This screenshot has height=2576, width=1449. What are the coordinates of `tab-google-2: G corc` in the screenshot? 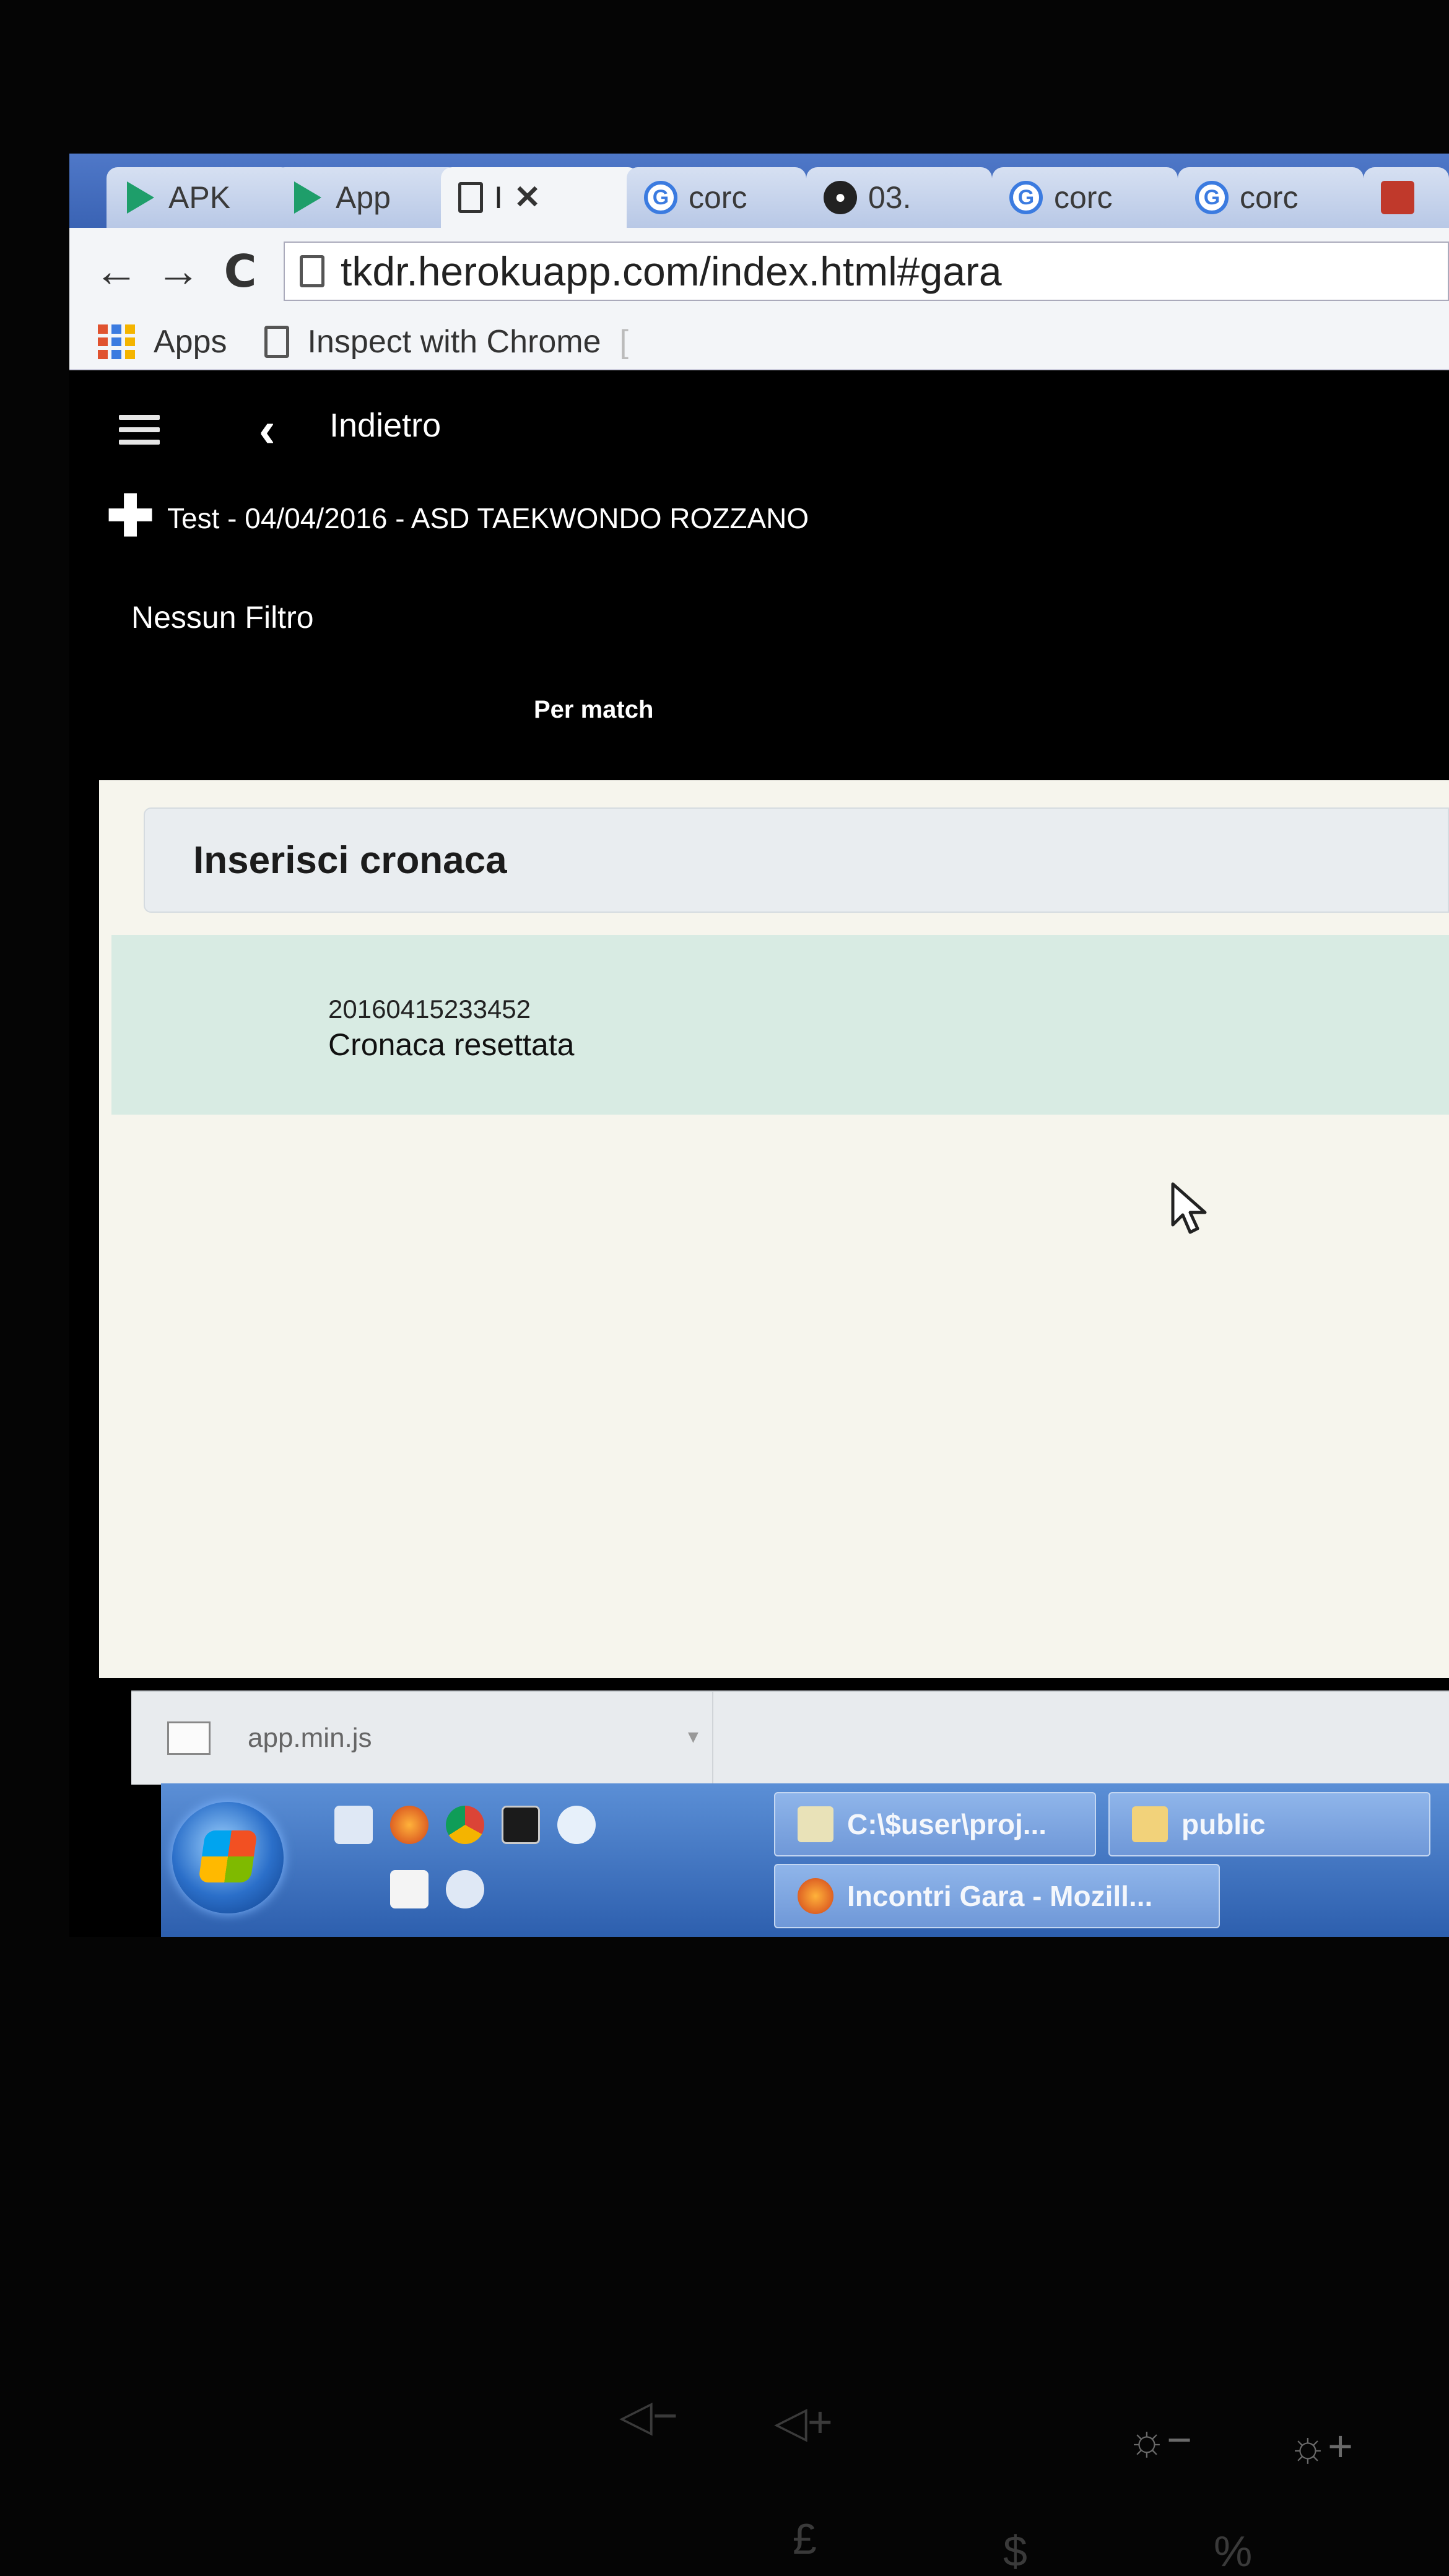 It's located at (1085, 197).